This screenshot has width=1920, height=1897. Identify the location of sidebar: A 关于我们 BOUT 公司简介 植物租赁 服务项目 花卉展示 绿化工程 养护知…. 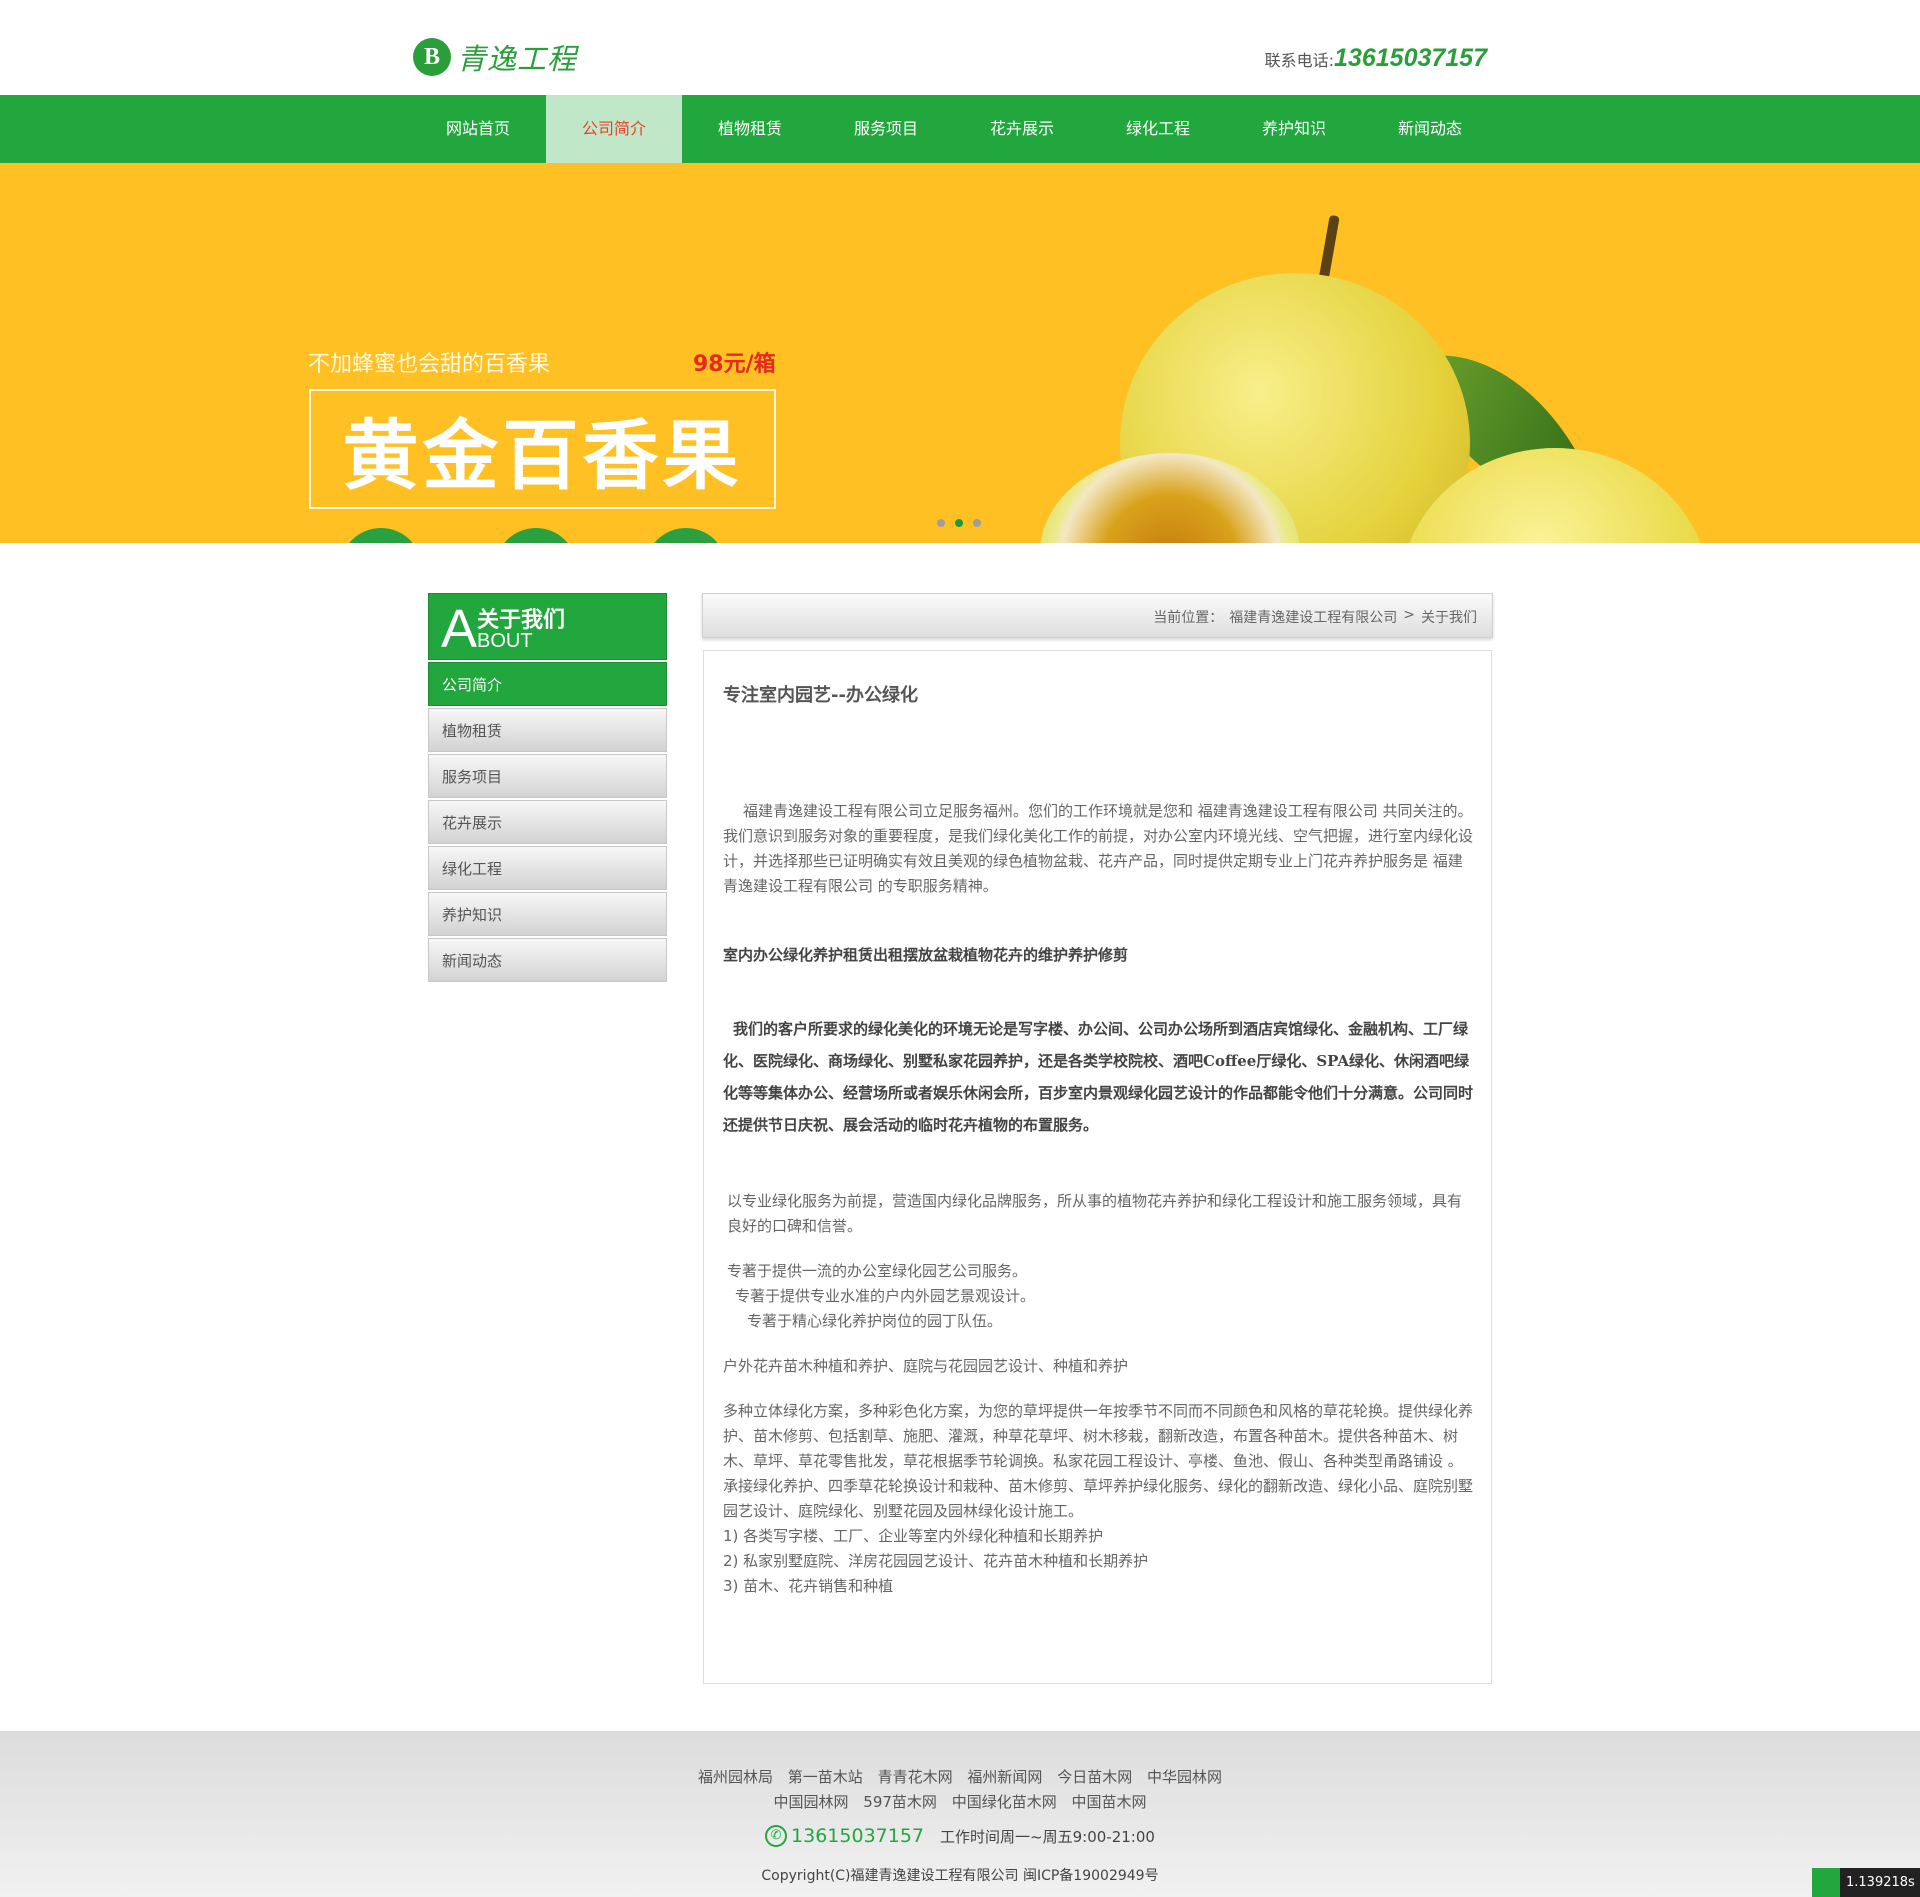
(547, 788).